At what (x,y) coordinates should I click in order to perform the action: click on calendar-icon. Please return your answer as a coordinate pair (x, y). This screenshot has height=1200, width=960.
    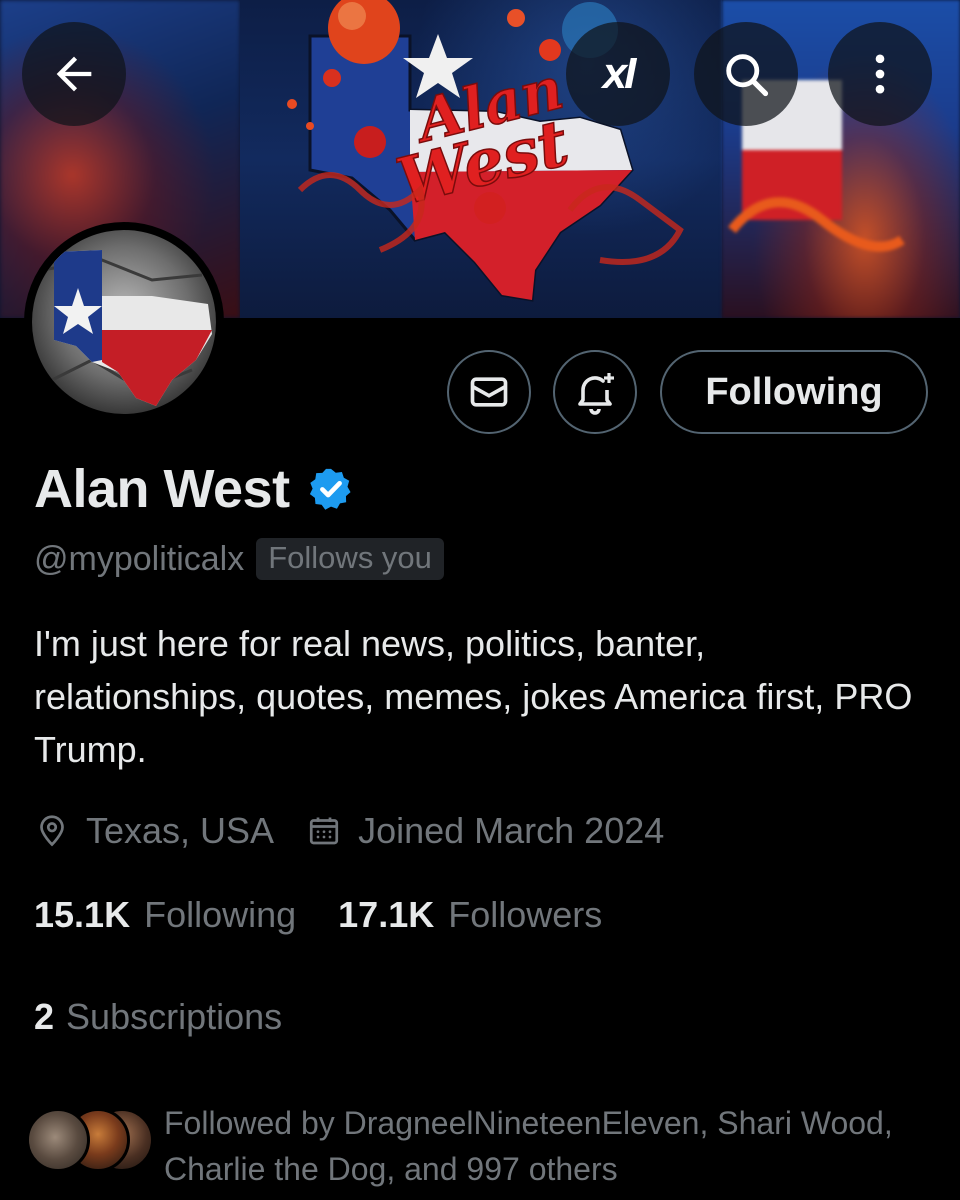
    Looking at the image, I should click on (324, 831).